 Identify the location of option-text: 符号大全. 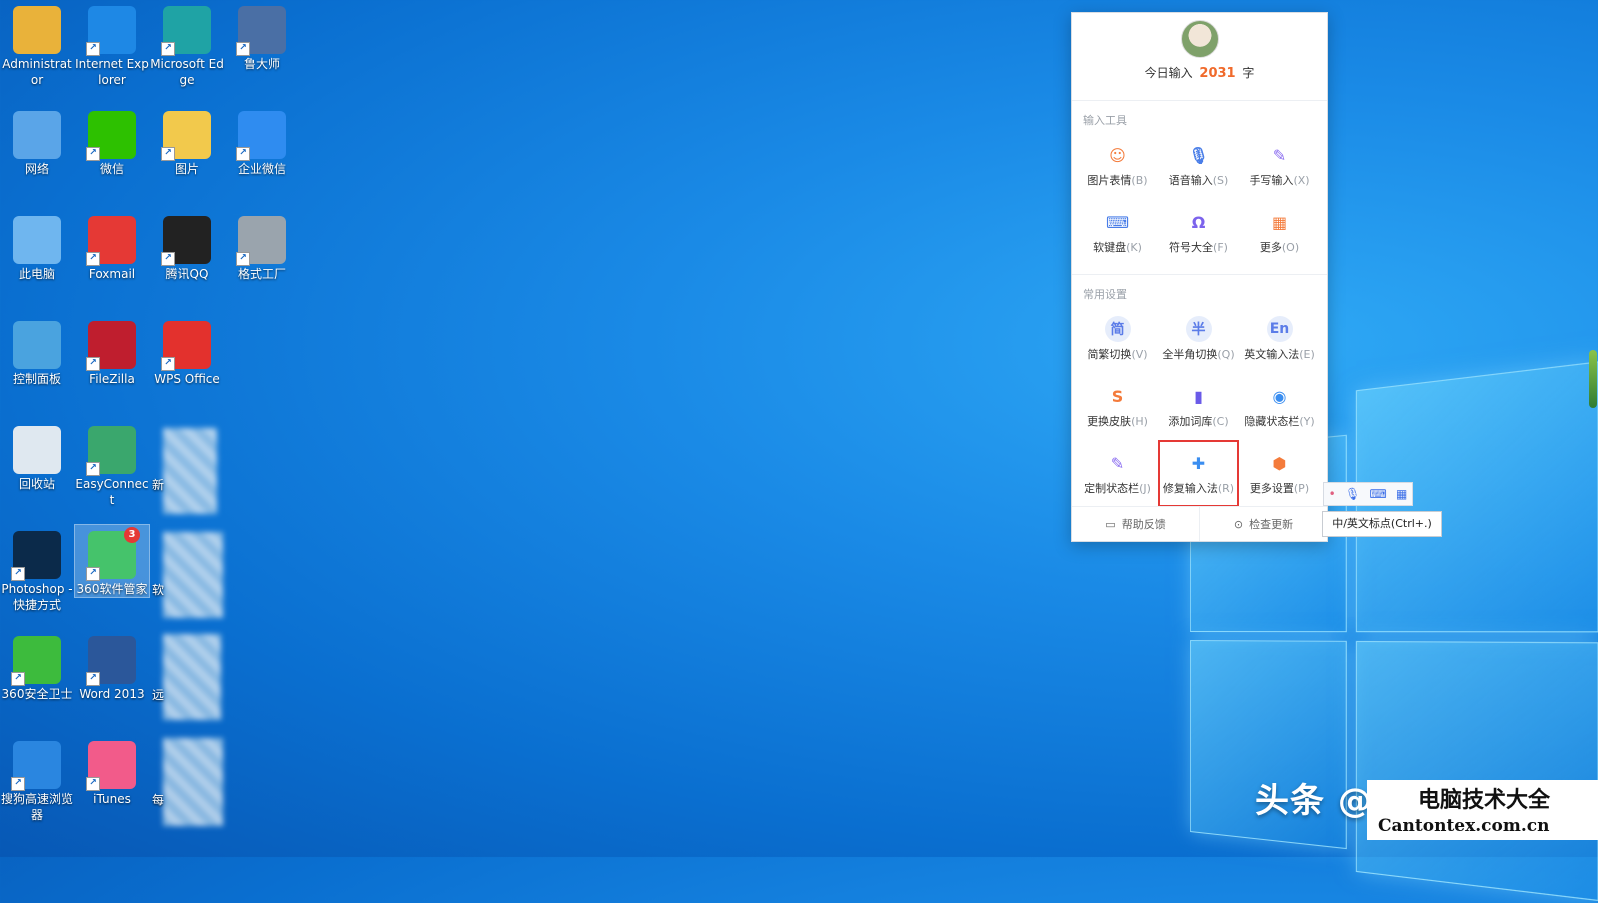
(1191, 247).